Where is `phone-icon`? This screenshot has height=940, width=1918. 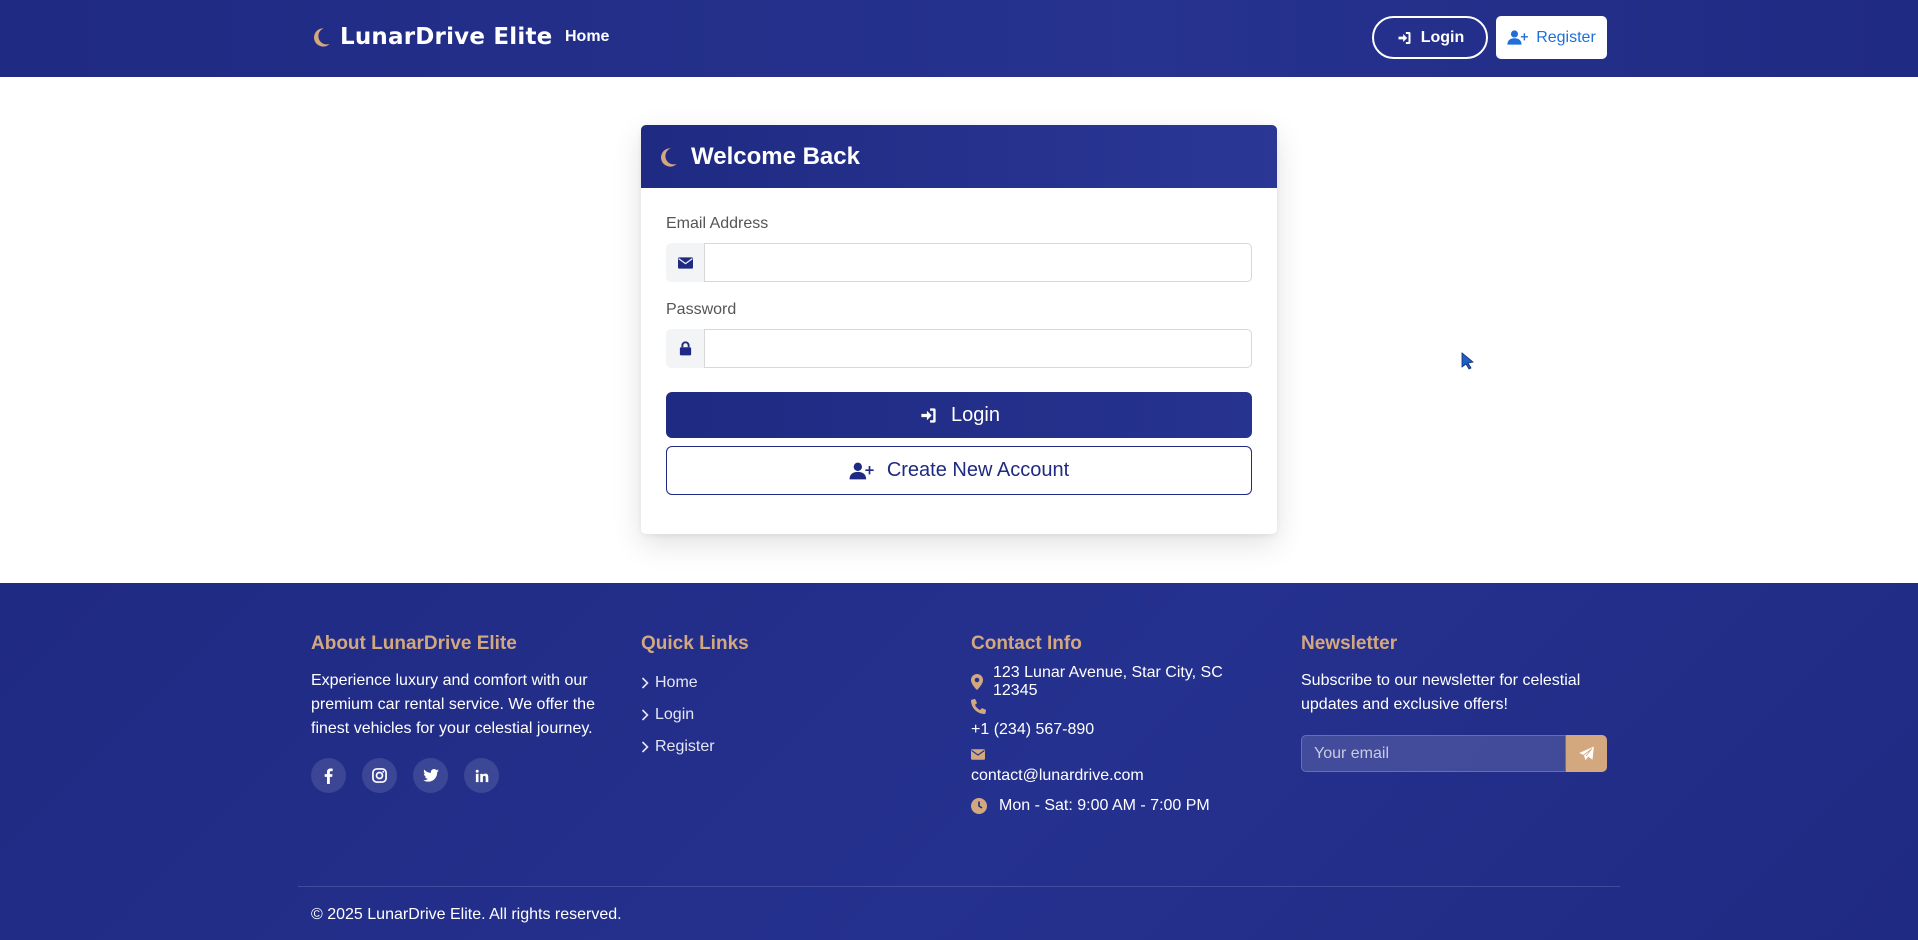
phone-icon is located at coordinates (978, 706).